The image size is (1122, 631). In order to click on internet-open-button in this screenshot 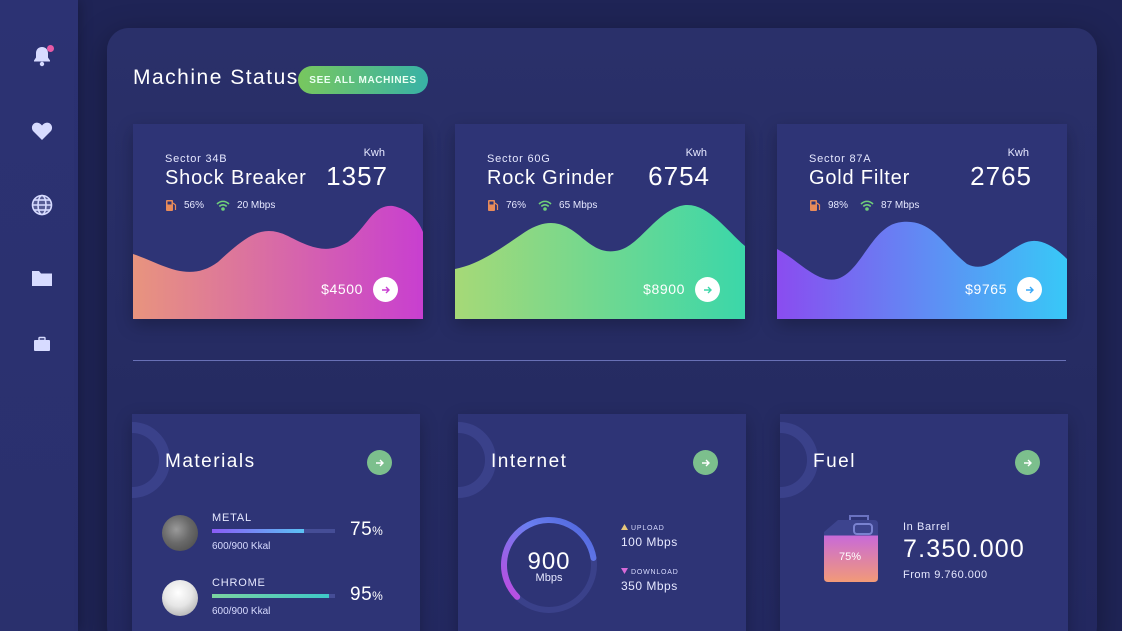, I will do `click(705, 462)`.